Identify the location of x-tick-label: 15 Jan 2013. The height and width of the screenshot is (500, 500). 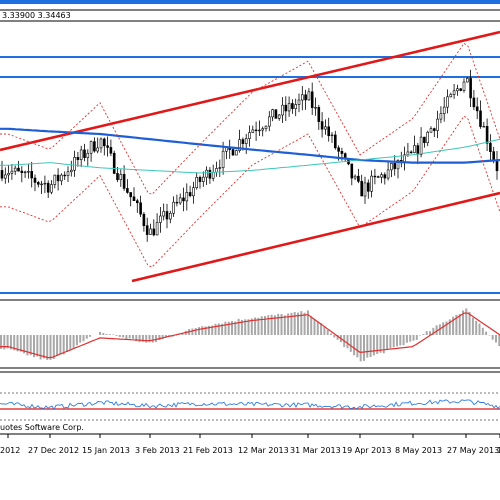
(106, 450).